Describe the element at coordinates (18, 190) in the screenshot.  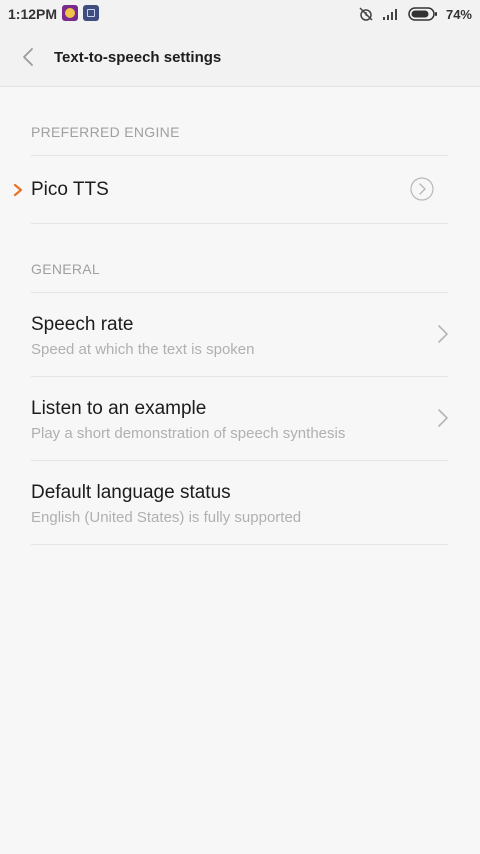
I see `selected-chevron-icon` at that location.